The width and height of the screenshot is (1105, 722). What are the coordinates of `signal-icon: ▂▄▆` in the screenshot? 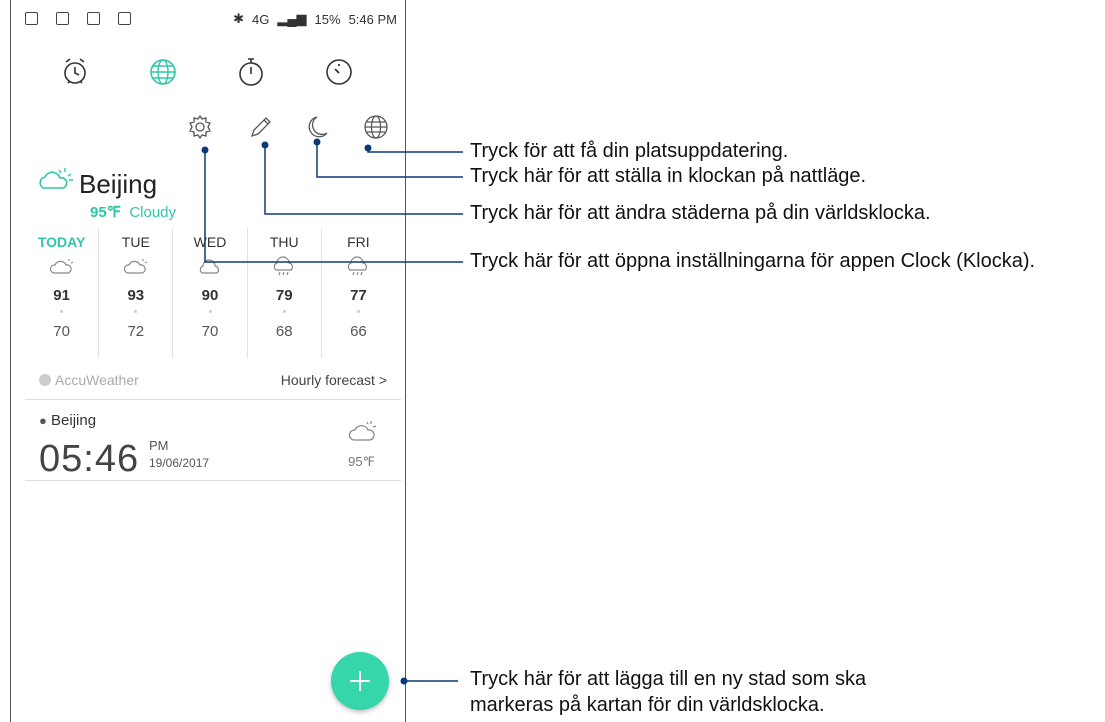 It's located at (292, 18).